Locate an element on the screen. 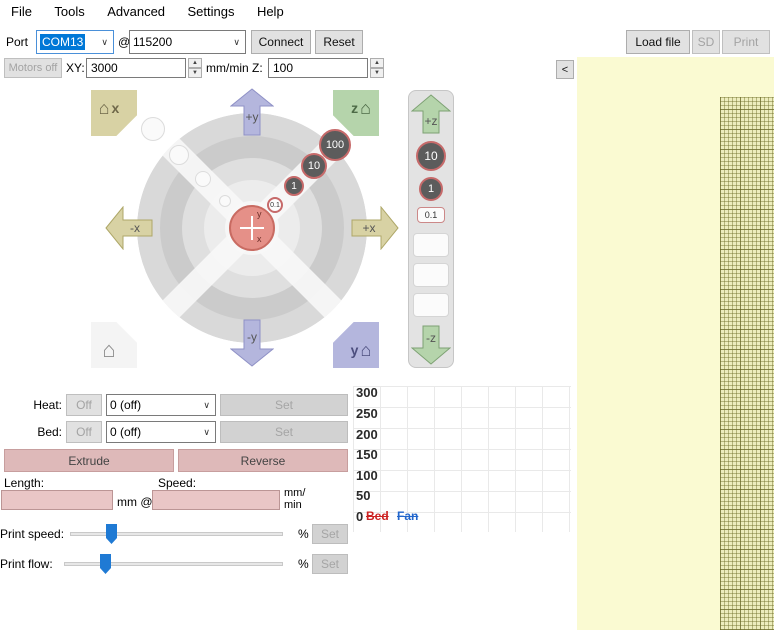  ytick-250: 250 is located at coordinates (367, 413).